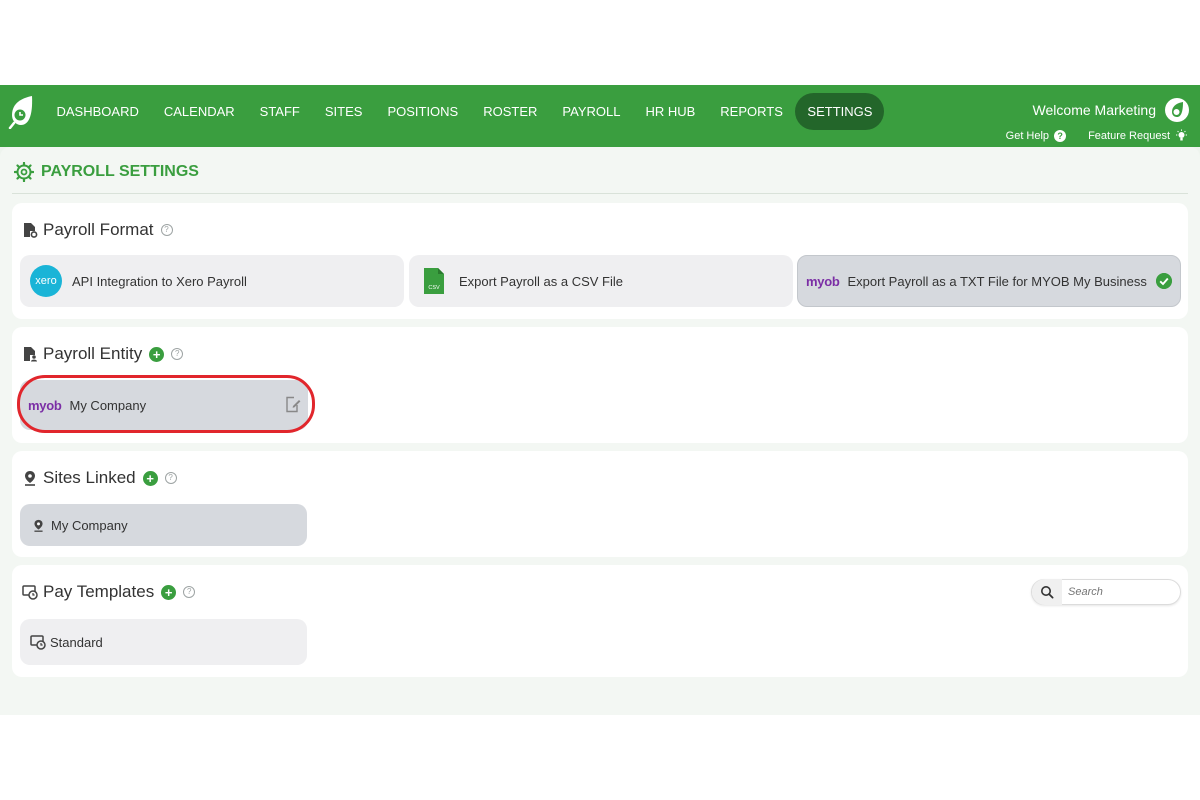  Describe the element at coordinates (166, 404) in the screenshot. I see `highlight-ring` at that location.